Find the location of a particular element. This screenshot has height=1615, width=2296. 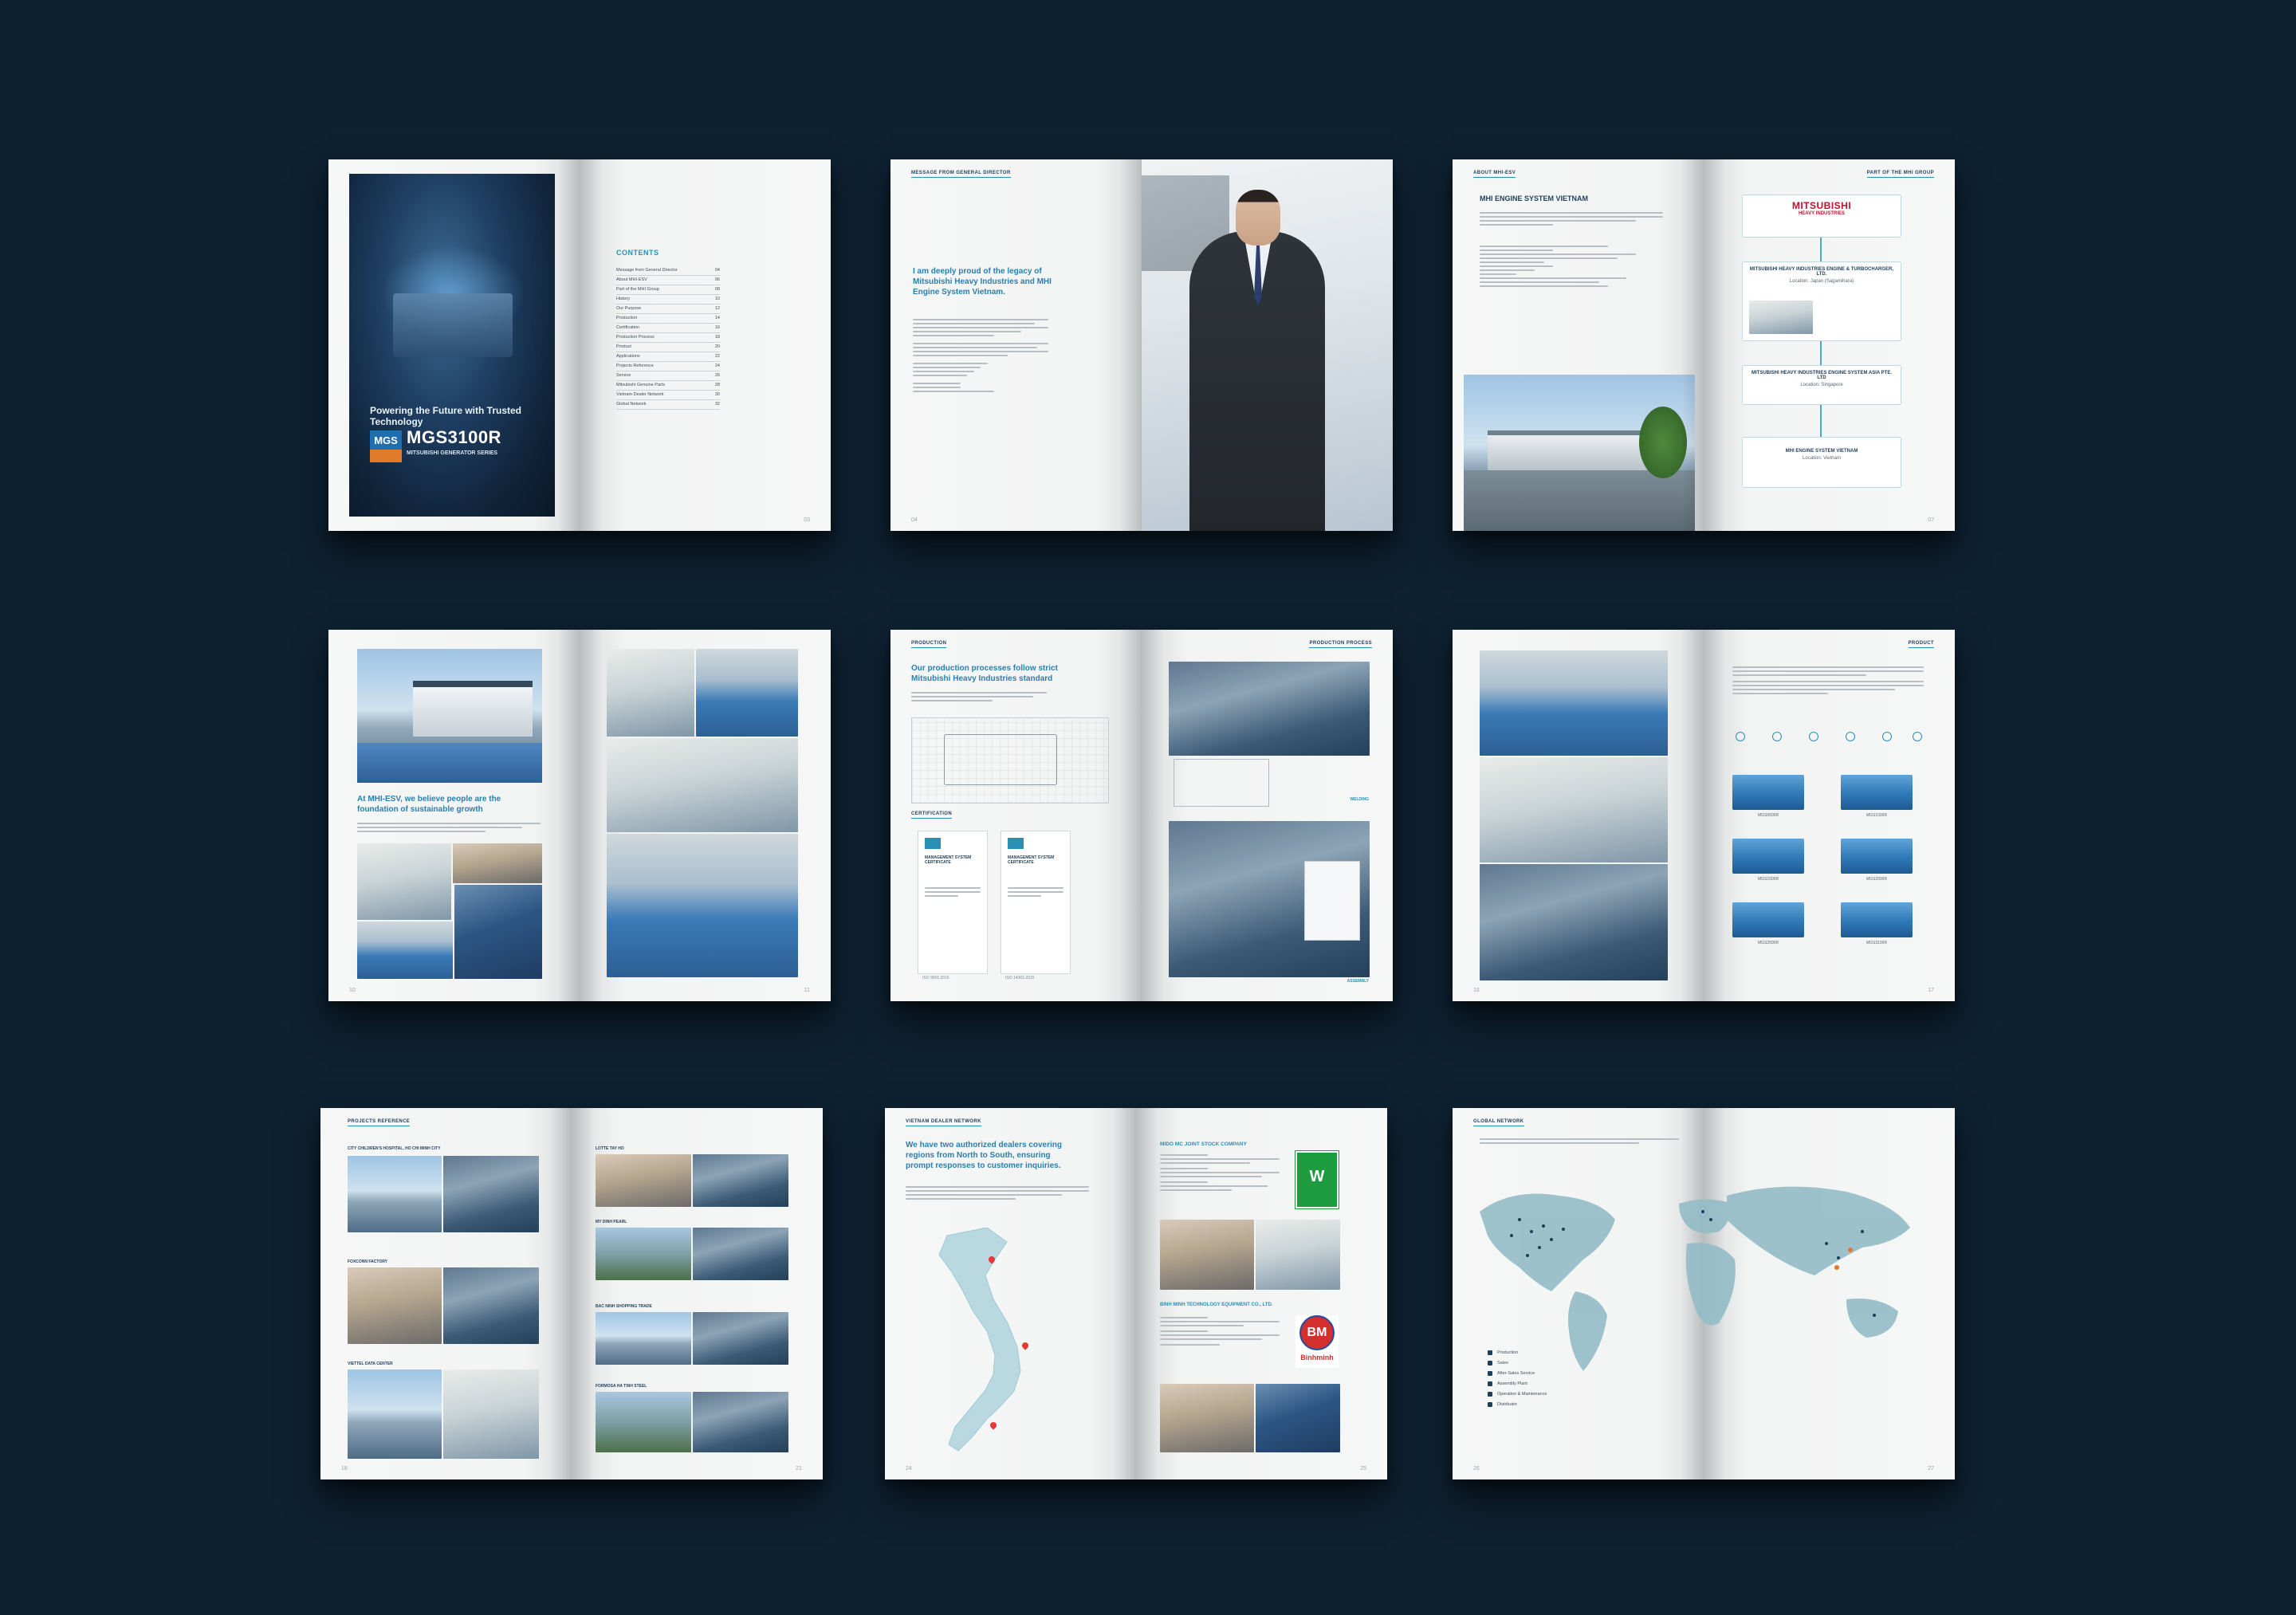

brand-name: MITSUBISHI is located at coordinates (1821, 205).